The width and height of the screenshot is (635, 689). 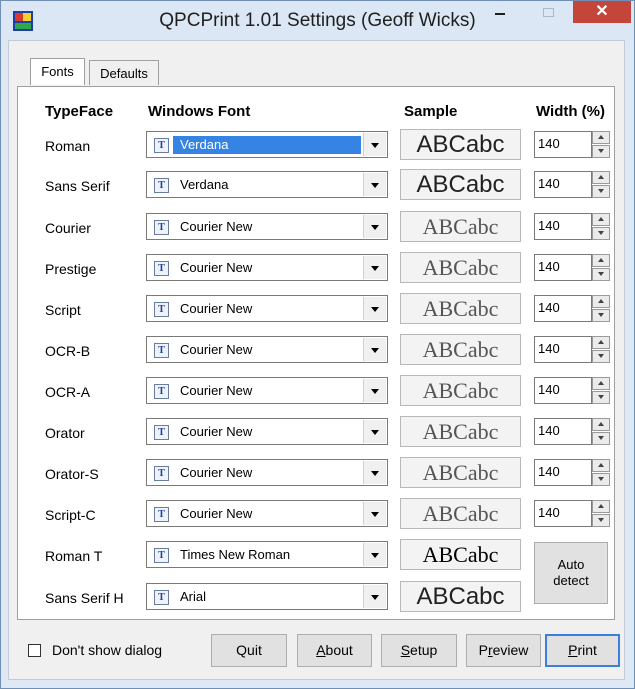 What do you see at coordinates (34, 650) in the screenshot?
I see `dont-show-dialog-checkbox` at bounding box center [34, 650].